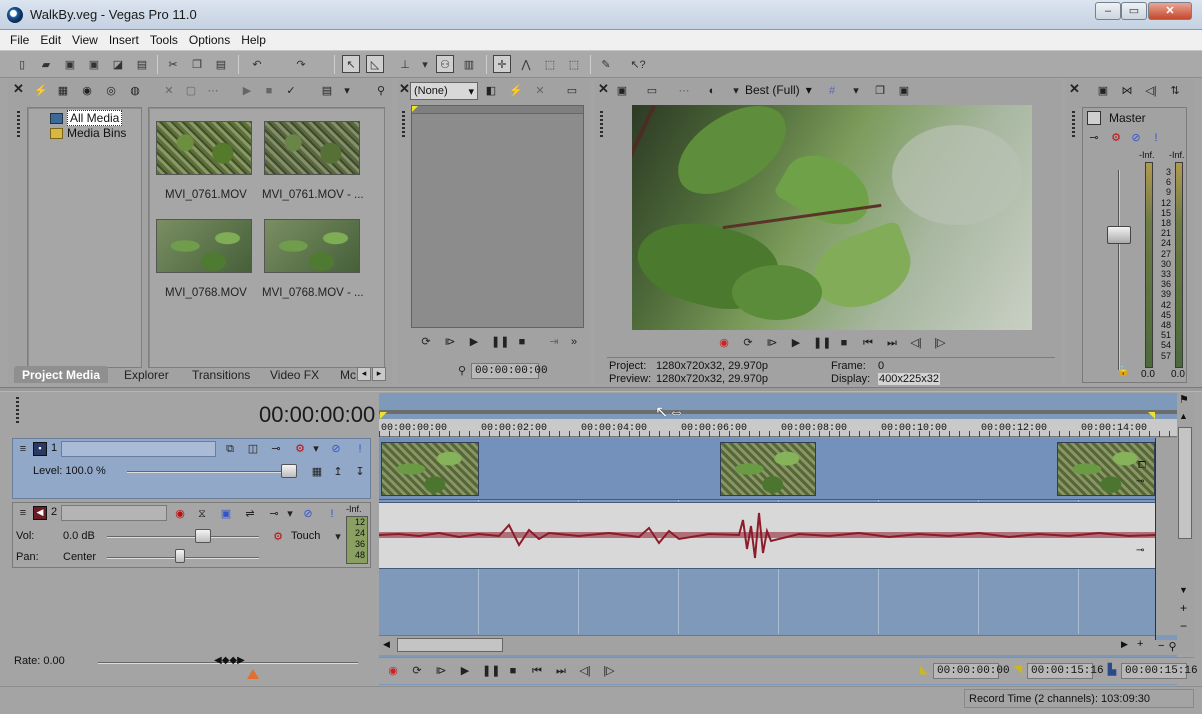 The width and height of the screenshot is (1202, 714). Describe the element at coordinates (88, 133) in the screenshot. I see `tree-item-media-bins: Media Bins` at that location.